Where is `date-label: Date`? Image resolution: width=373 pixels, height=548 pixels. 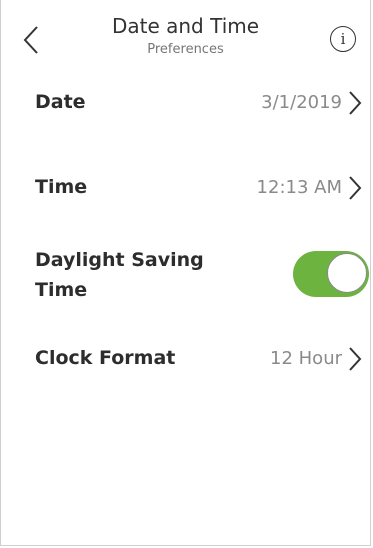
date-label: Date is located at coordinates (60, 102).